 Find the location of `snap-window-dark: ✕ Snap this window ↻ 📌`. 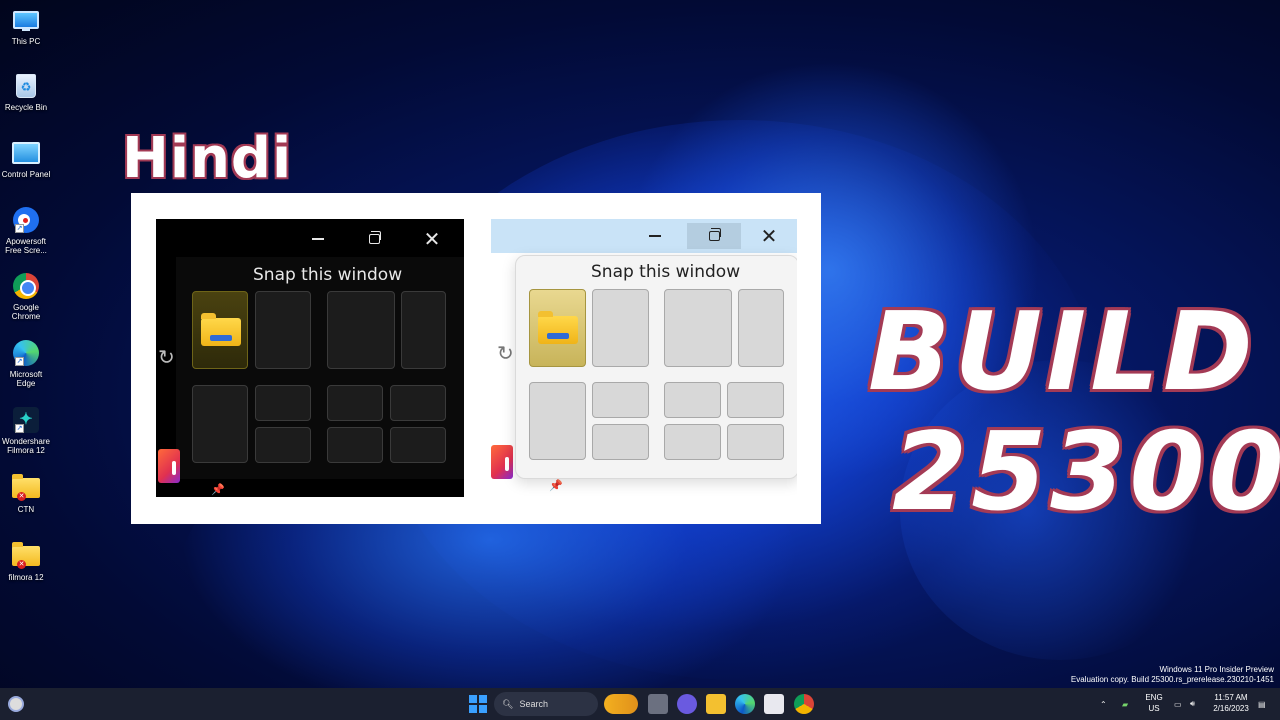

snap-window-dark: ✕ Snap this window ↻ 📌 is located at coordinates (310, 358).